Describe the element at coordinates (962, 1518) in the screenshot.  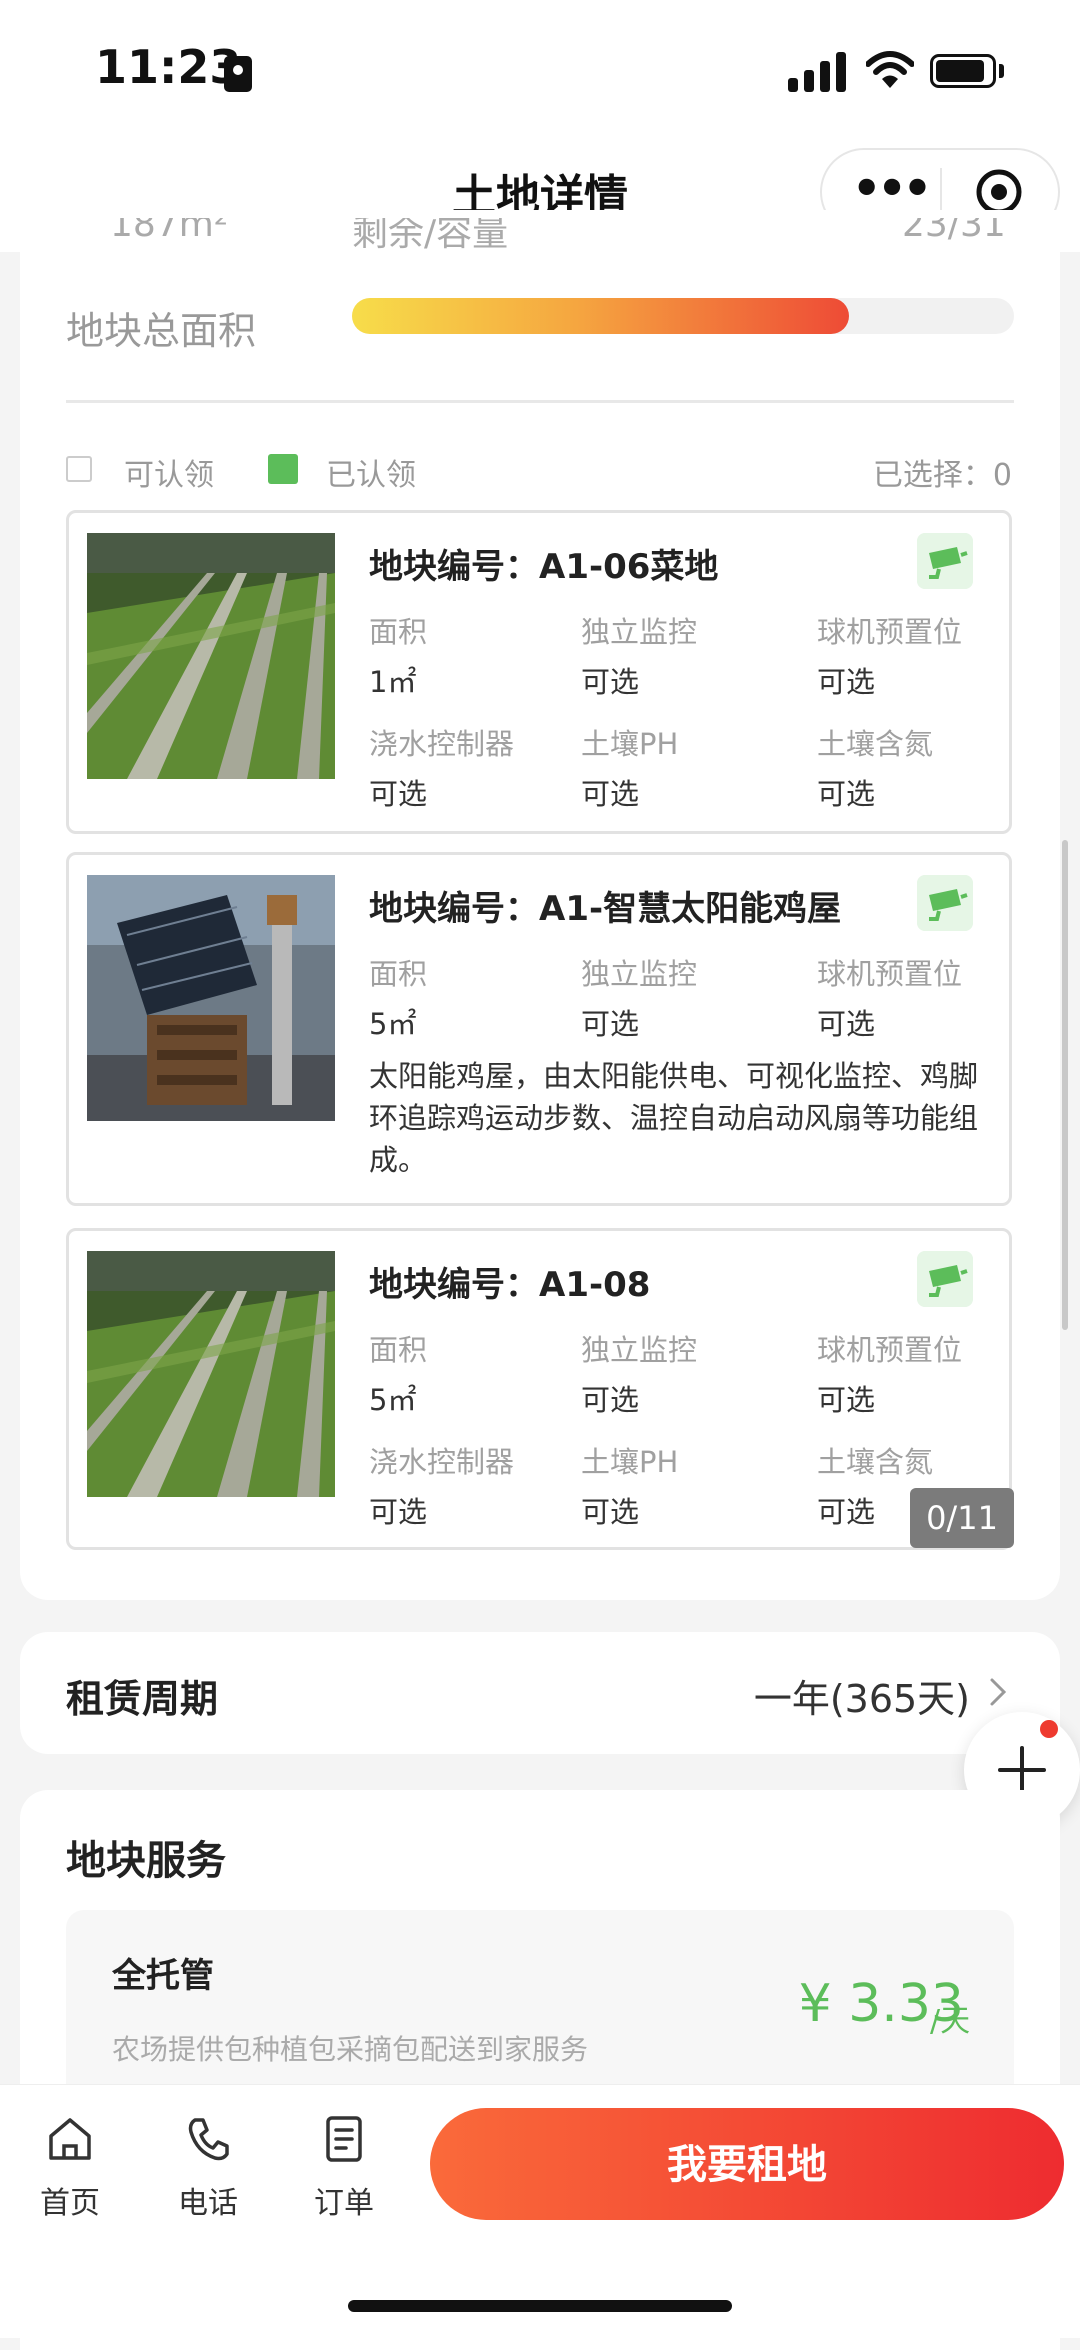
I see `plot-pager: 0/11` at that location.